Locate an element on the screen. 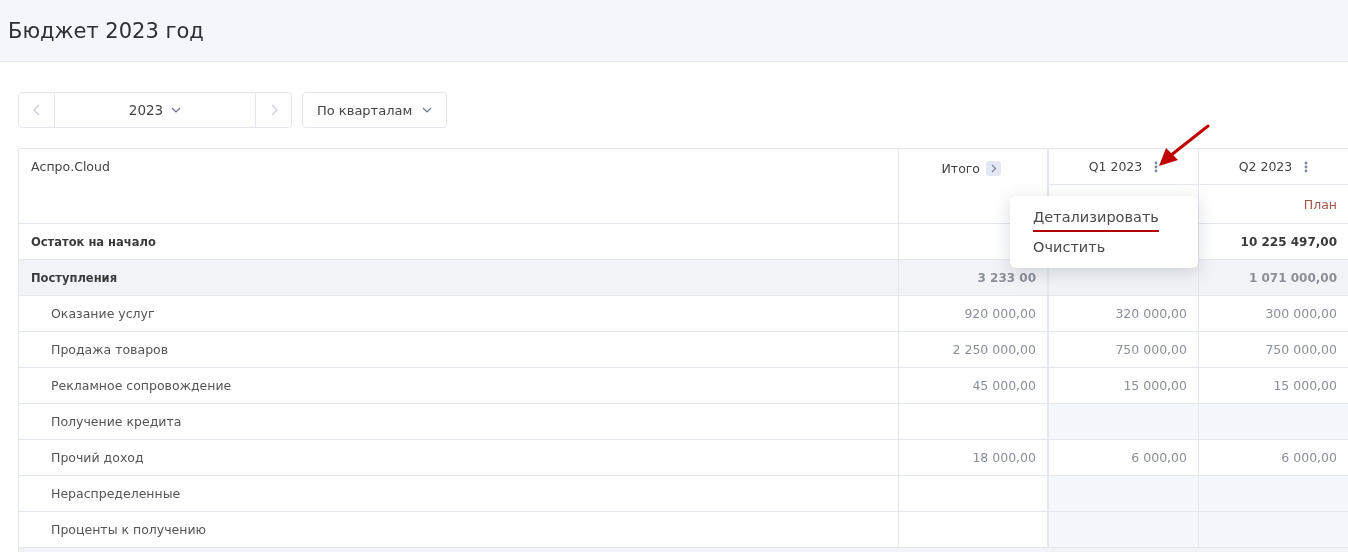 Image resolution: width=1348 pixels, height=552 pixels. table-cell: Продажа товаров is located at coordinates (459, 350).